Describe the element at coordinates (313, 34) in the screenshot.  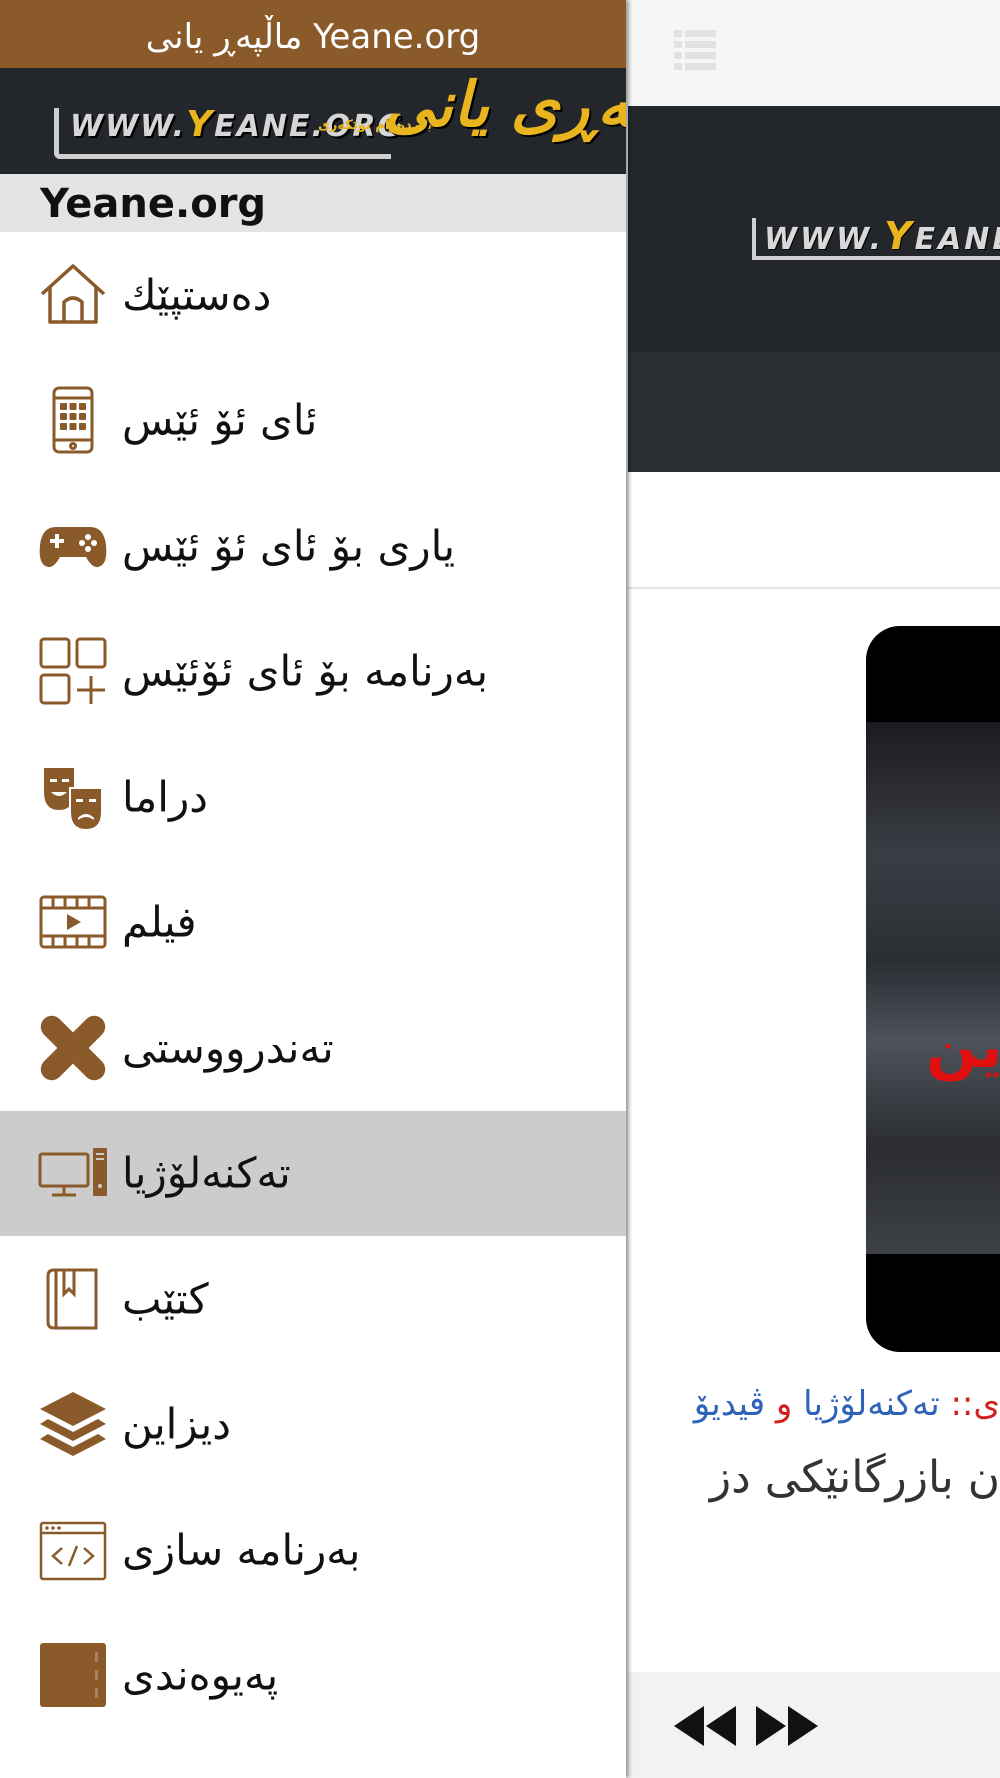
I see `drawer-header-title: ماڵپەڕ یانی Yeane.org` at that location.